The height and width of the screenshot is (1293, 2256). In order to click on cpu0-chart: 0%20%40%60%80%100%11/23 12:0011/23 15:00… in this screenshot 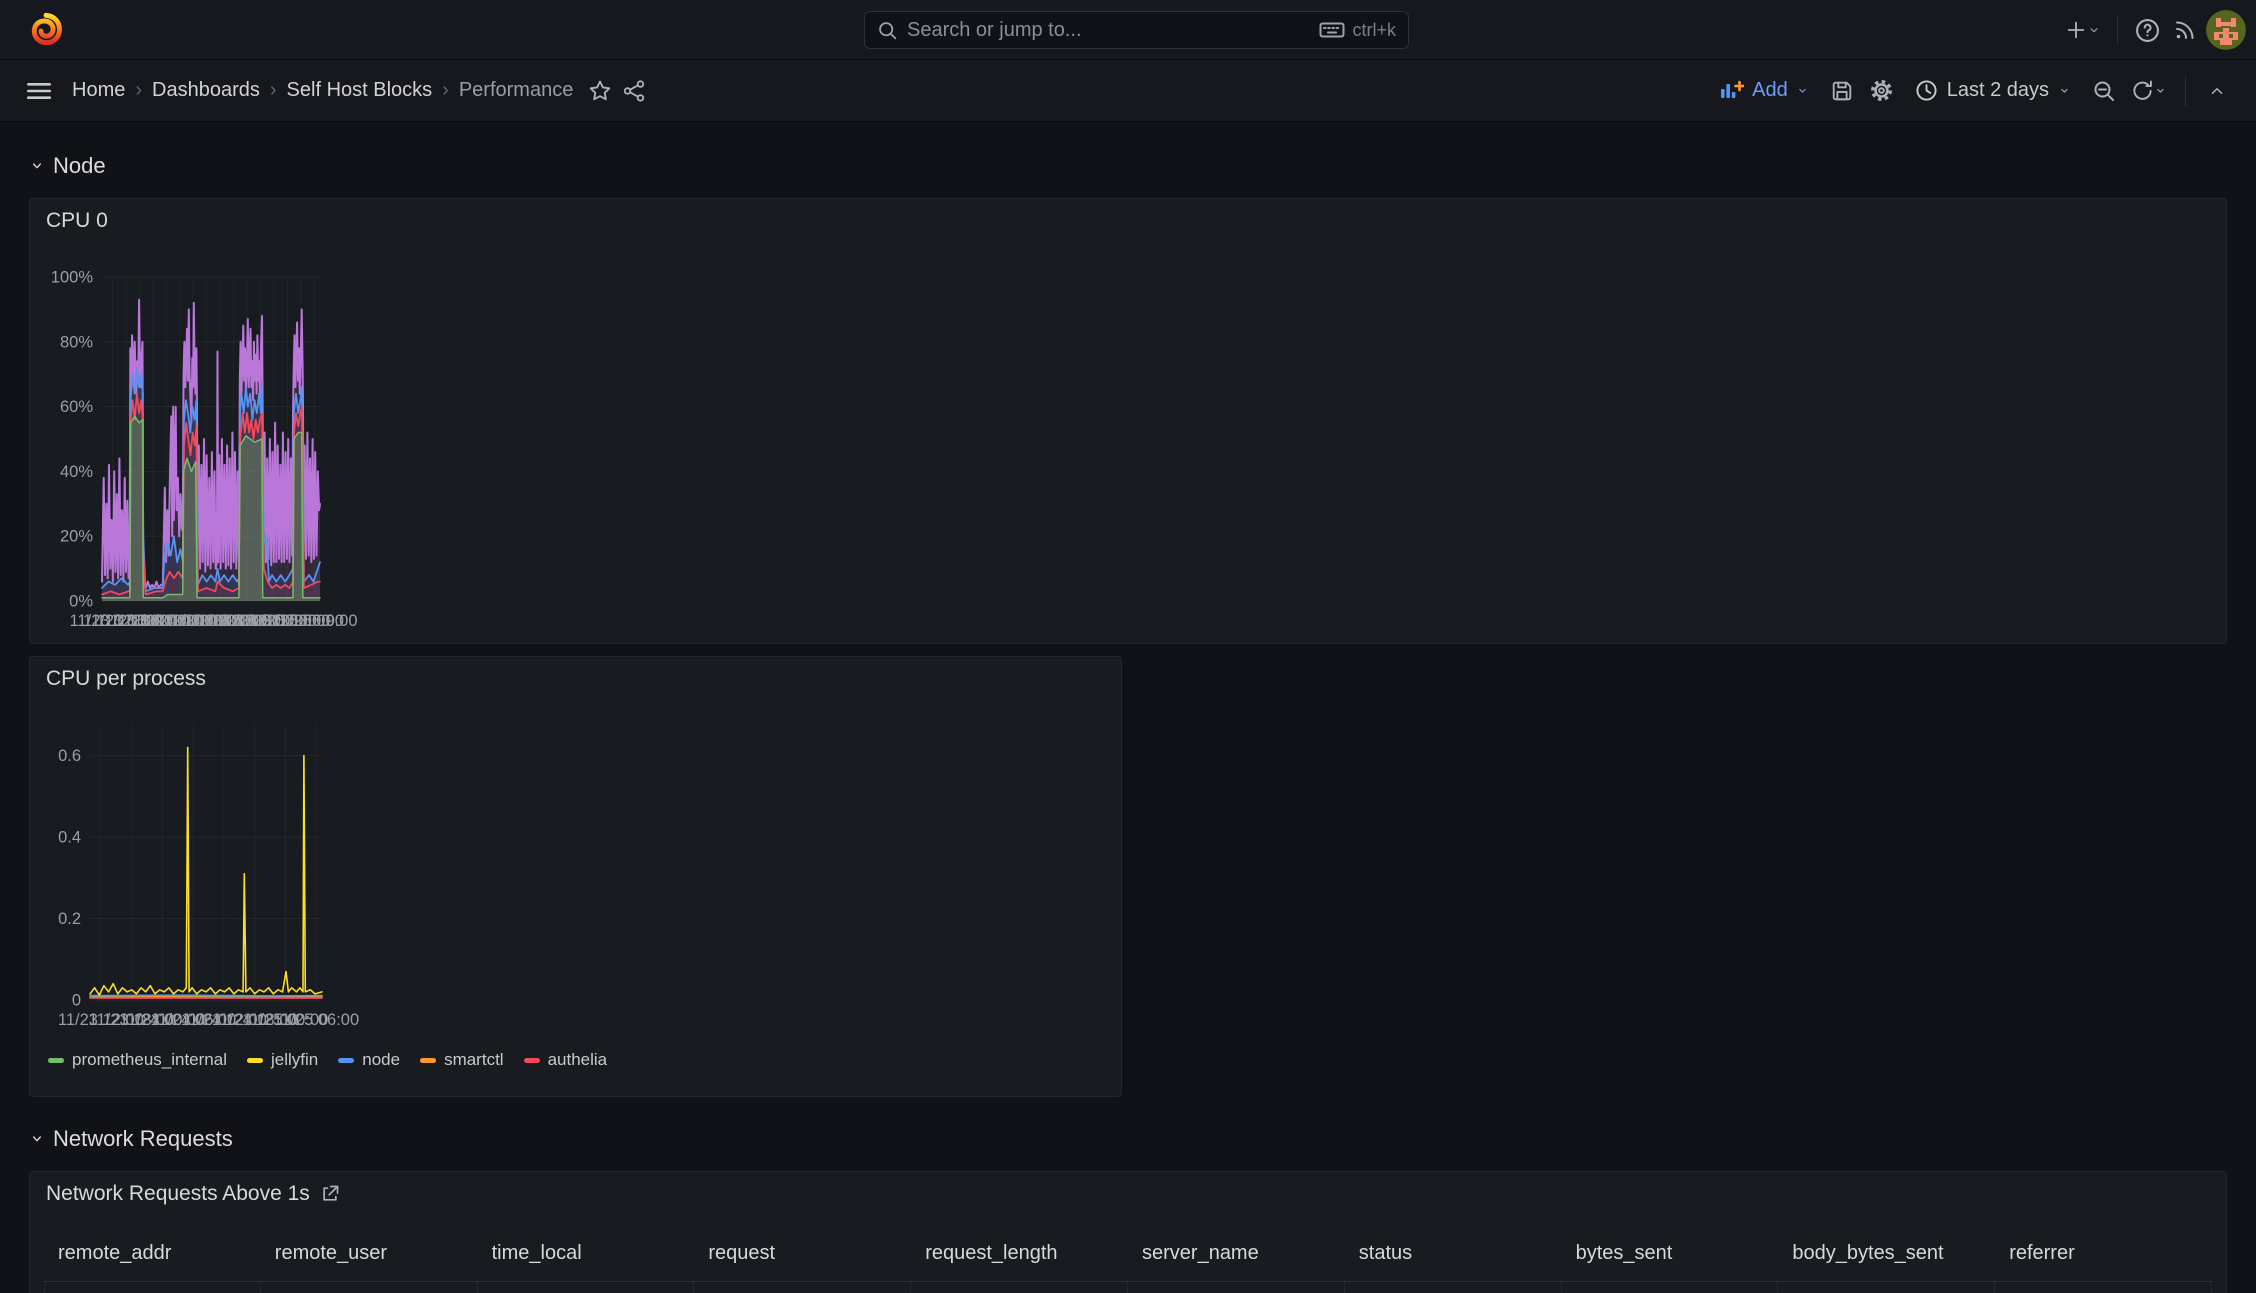, I will do `click(198, 442)`.